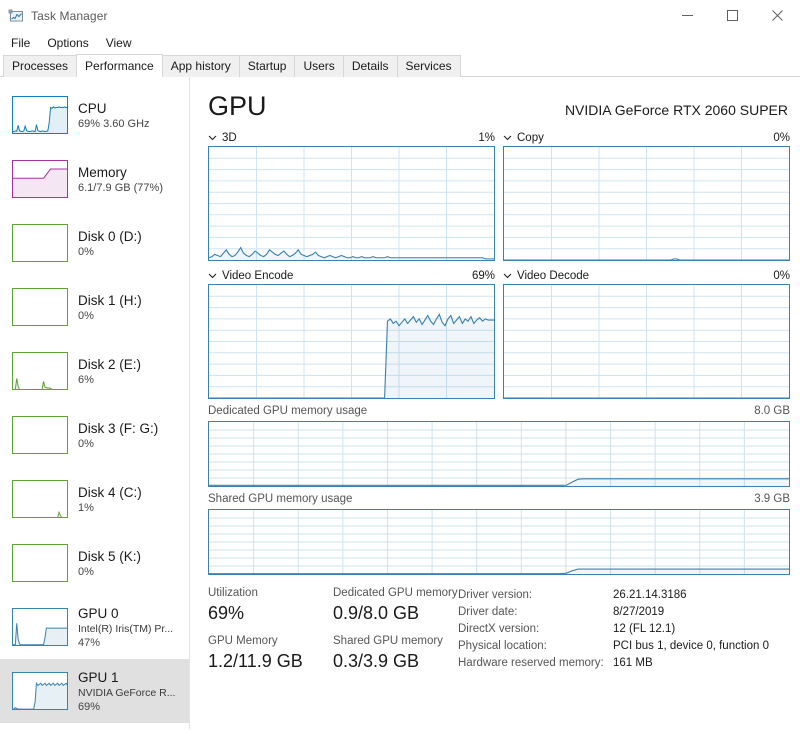 The image size is (800, 732). I want to click on sidebar-item-sub2: 69%, so click(89, 706).